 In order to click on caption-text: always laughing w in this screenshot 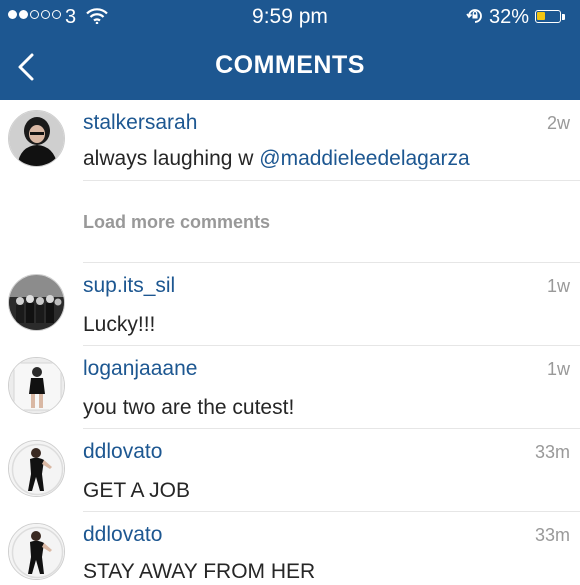, I will do `click(171, 158)`.